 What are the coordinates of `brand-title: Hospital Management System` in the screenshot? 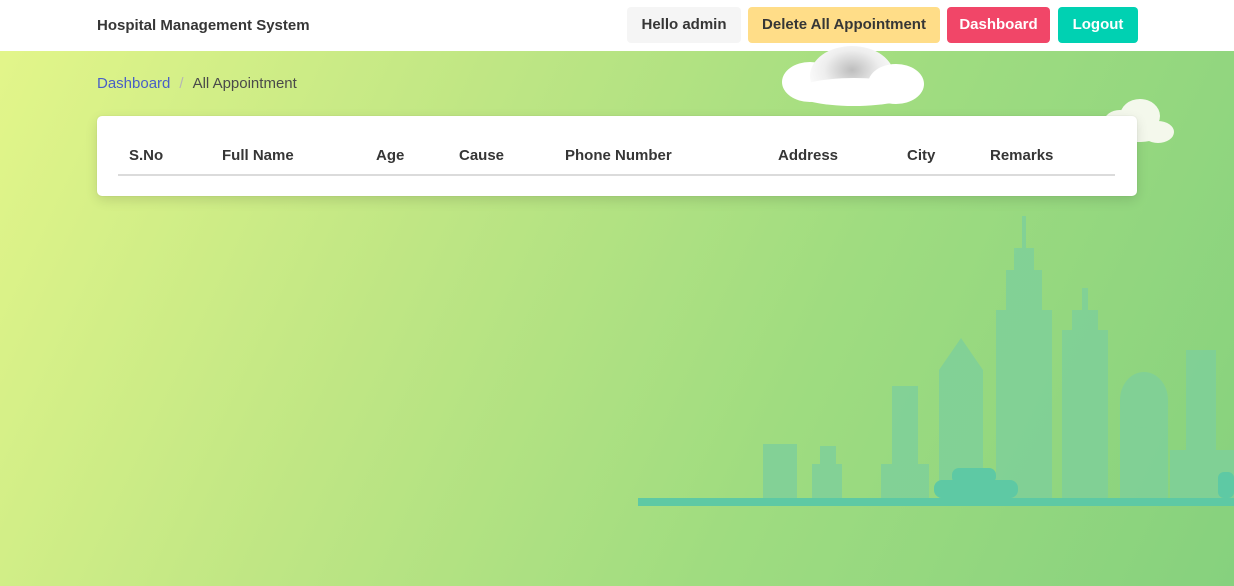 It's located at (203, 25).